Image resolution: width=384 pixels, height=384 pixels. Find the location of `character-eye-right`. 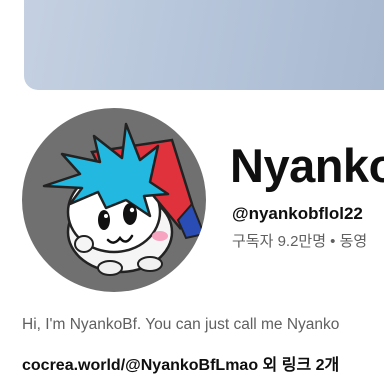

character-eye-right is located at coordinates (130, 214).